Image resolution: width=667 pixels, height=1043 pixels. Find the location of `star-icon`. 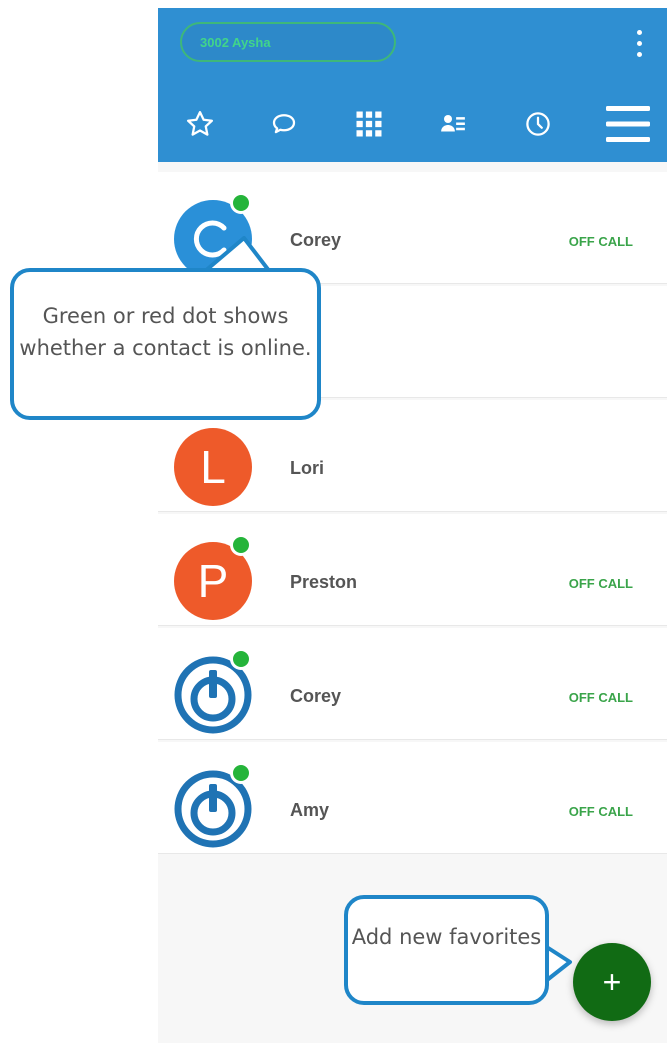

star-icon is located at coordinates (200, 123).